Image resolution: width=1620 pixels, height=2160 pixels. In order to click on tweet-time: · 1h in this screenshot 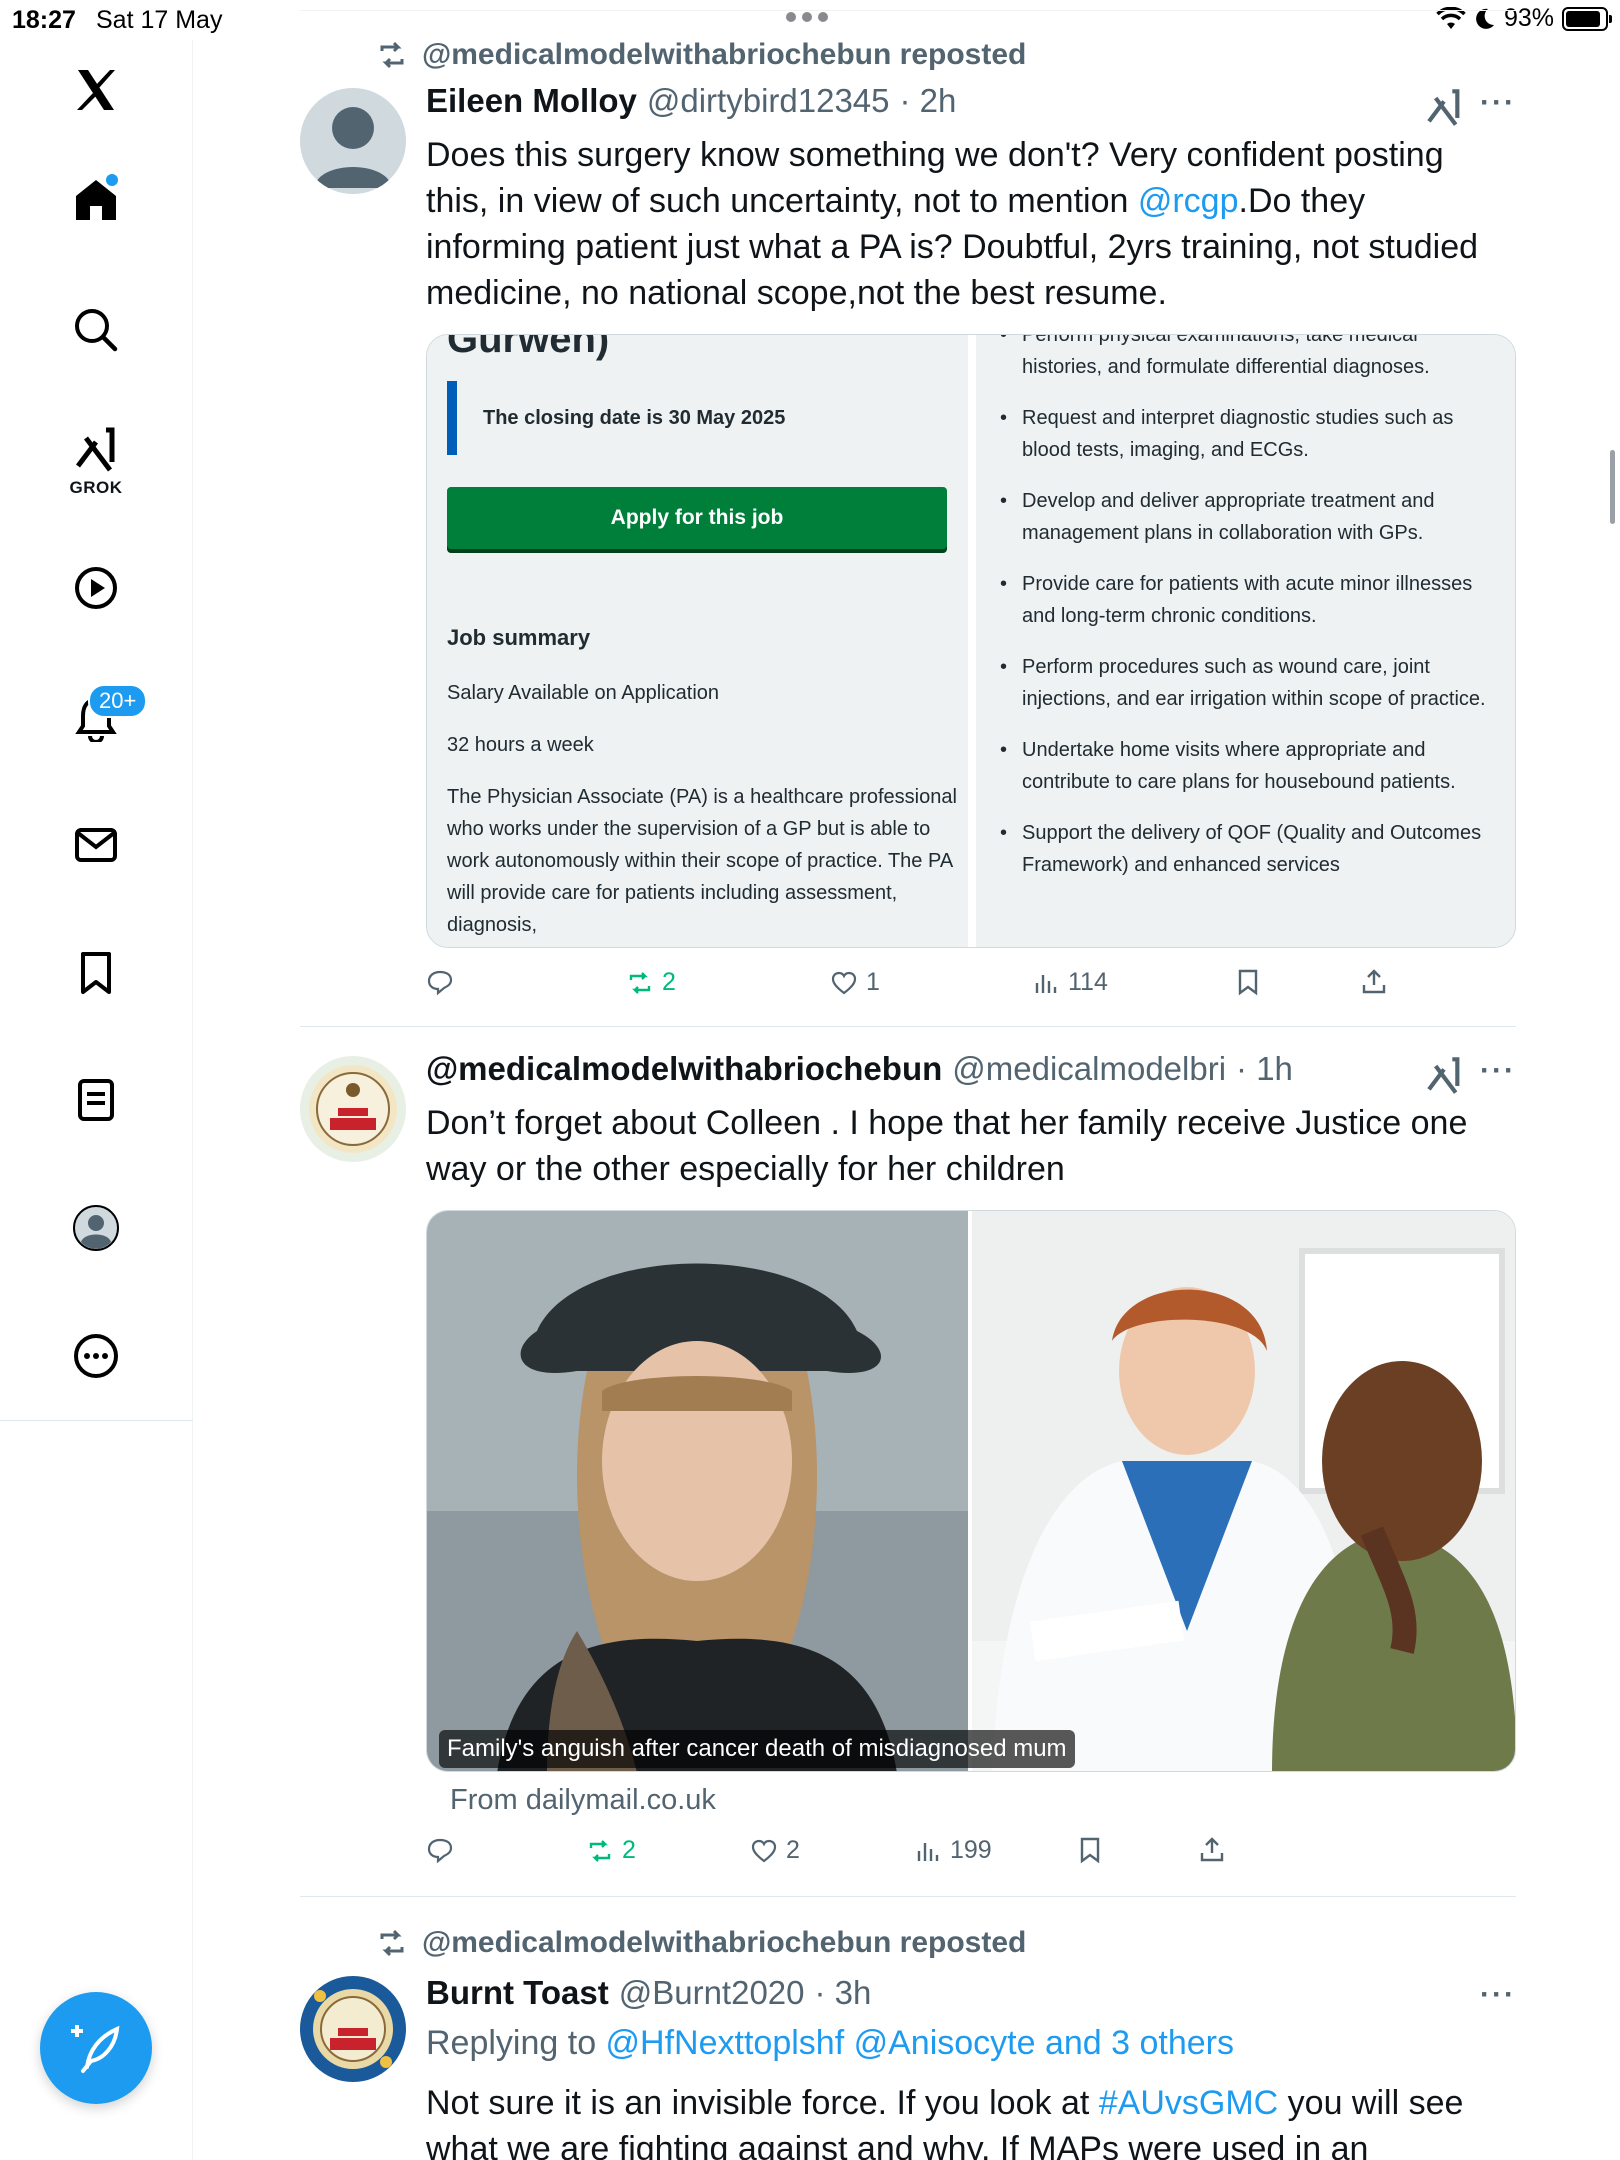, I will do `click(1264, 1069)`.